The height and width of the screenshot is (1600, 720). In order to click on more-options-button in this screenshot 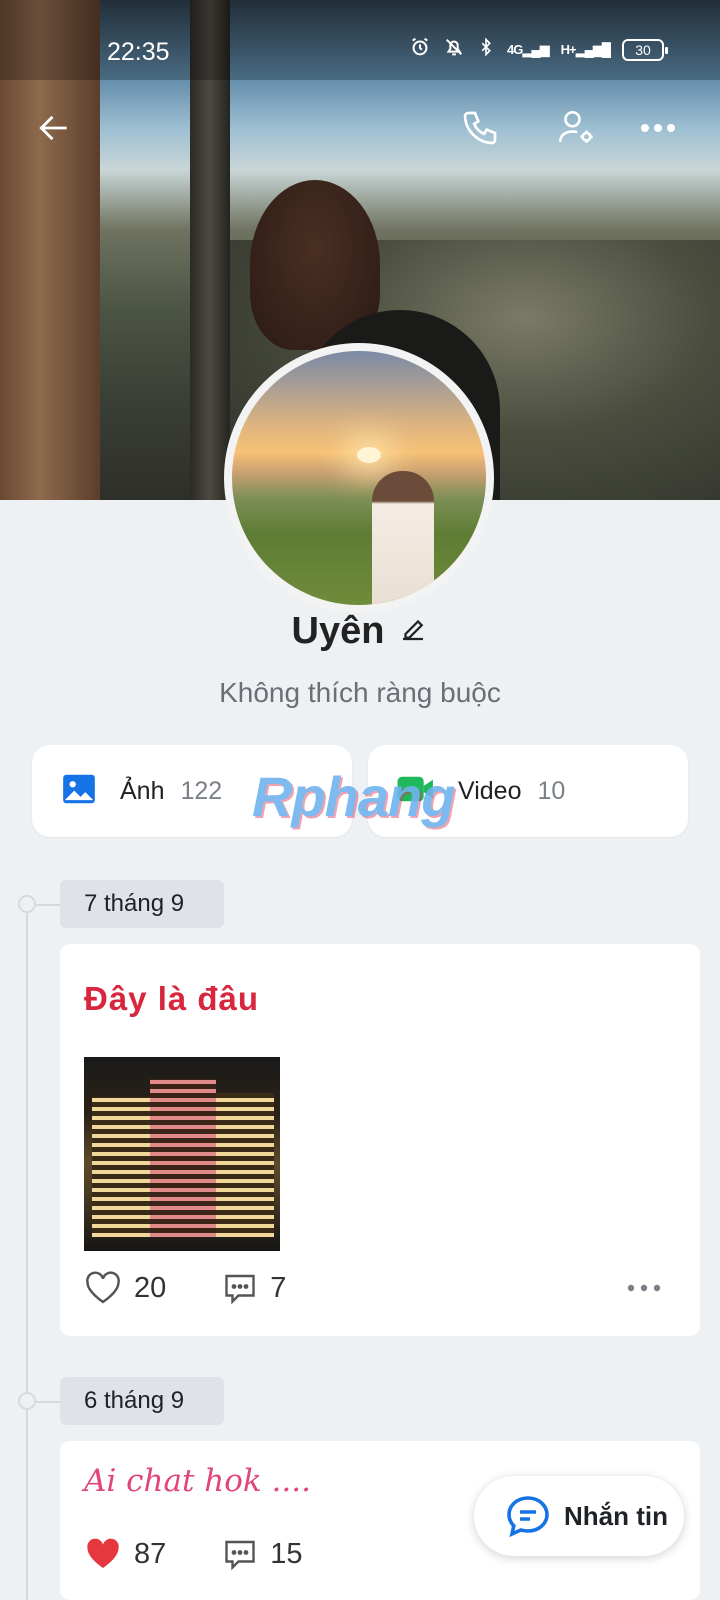, I will do `click(658, 128)`.